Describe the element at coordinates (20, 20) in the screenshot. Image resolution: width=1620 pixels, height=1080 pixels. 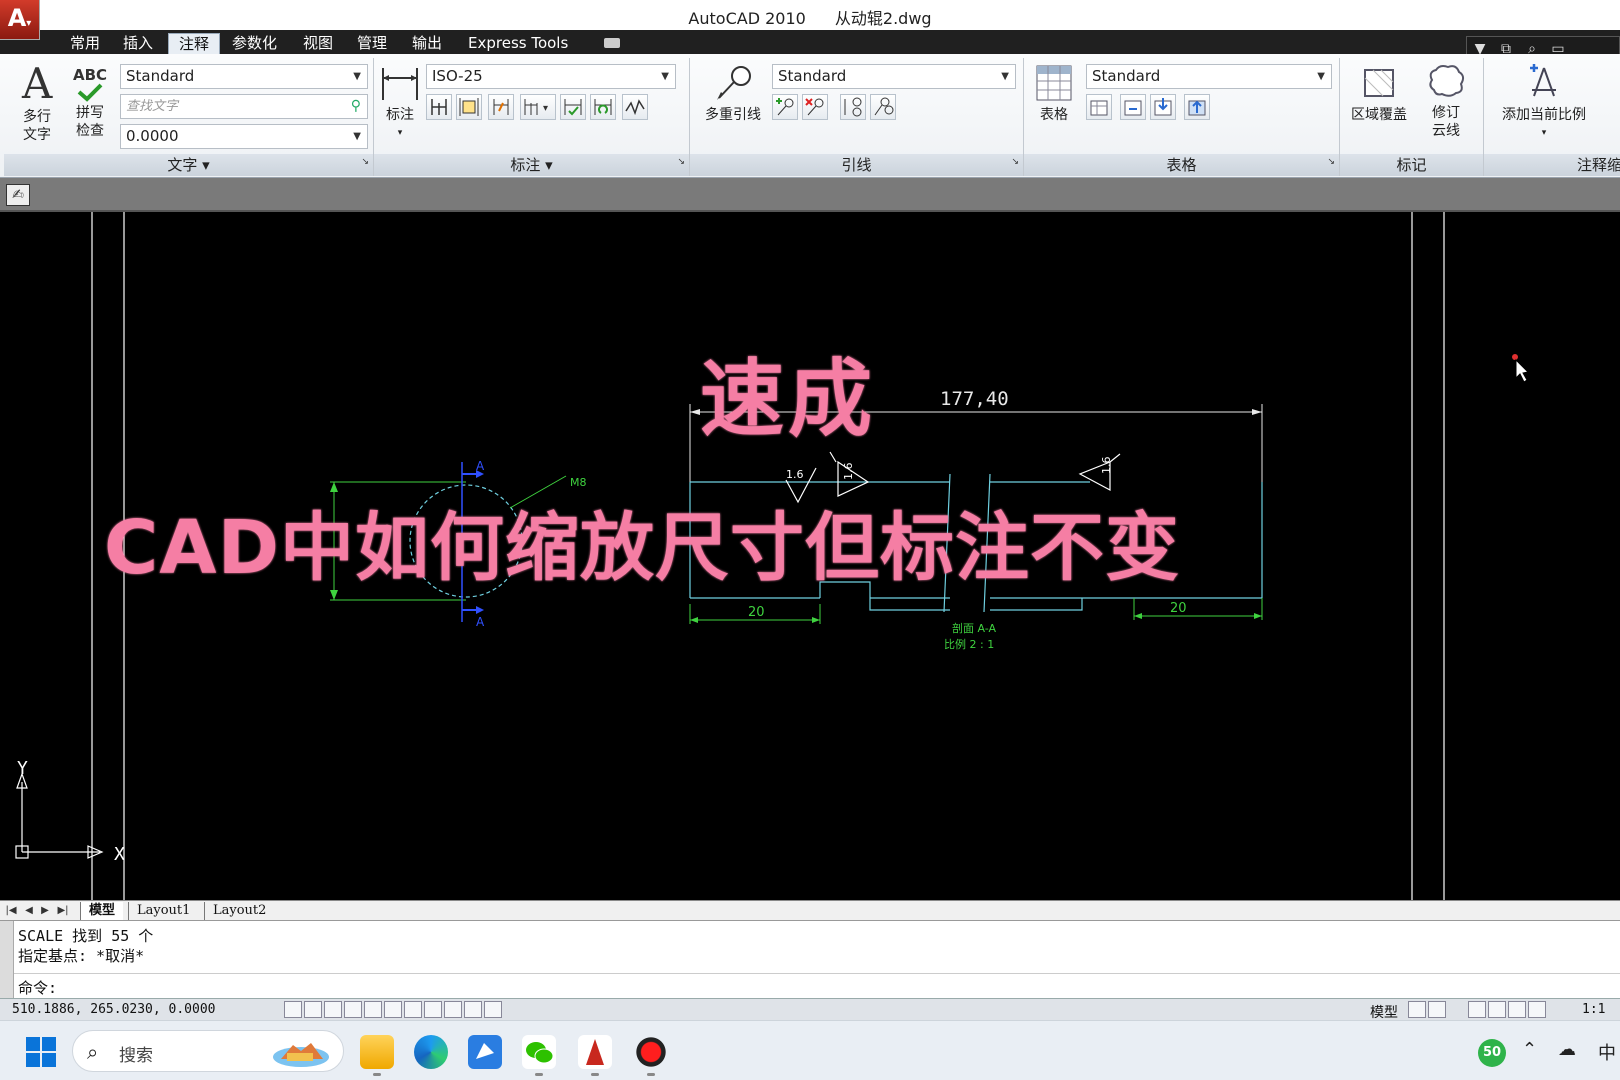
I see `application-menu-button: A▾` at that location.